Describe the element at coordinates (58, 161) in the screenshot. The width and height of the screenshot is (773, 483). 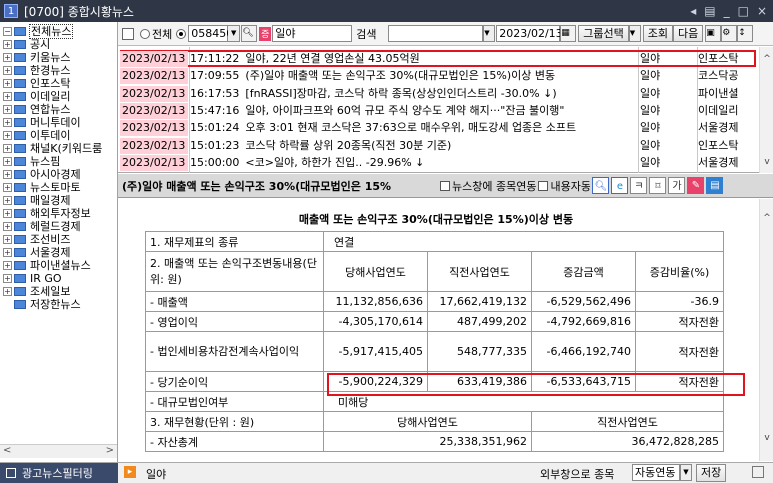
I see `tree-item: + 뉴스핌` at that location.